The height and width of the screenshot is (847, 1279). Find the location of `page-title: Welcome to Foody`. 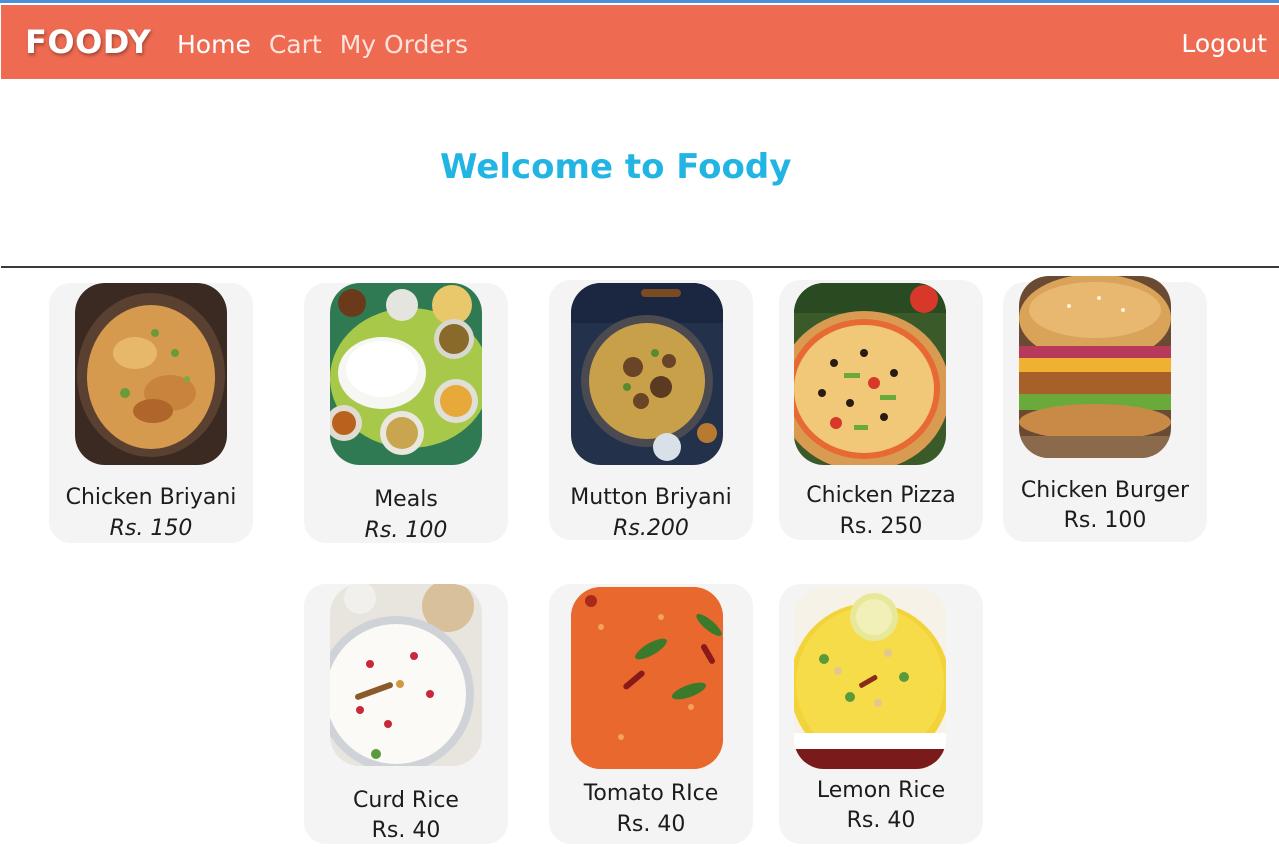

page-title: Welcome to Foody is located at coordinates (616, 167).